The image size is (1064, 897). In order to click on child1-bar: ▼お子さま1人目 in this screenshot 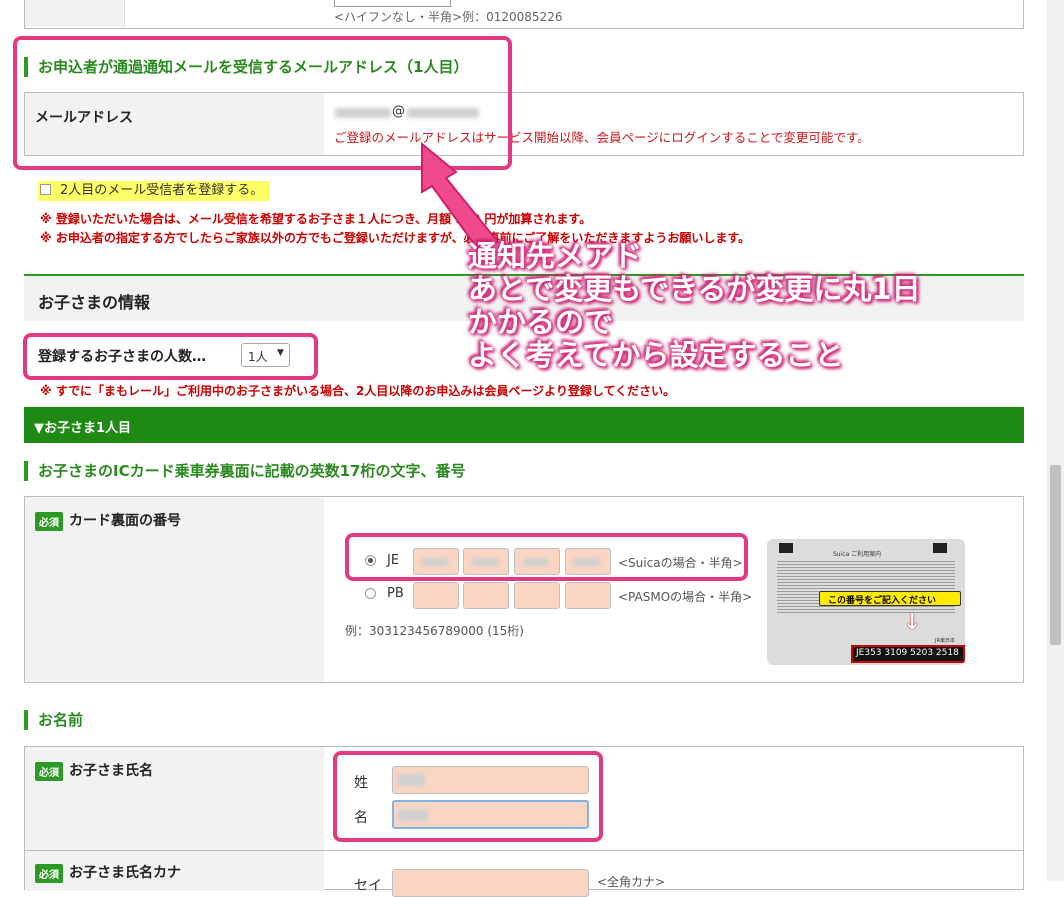, I will do `click(524, 425)`.